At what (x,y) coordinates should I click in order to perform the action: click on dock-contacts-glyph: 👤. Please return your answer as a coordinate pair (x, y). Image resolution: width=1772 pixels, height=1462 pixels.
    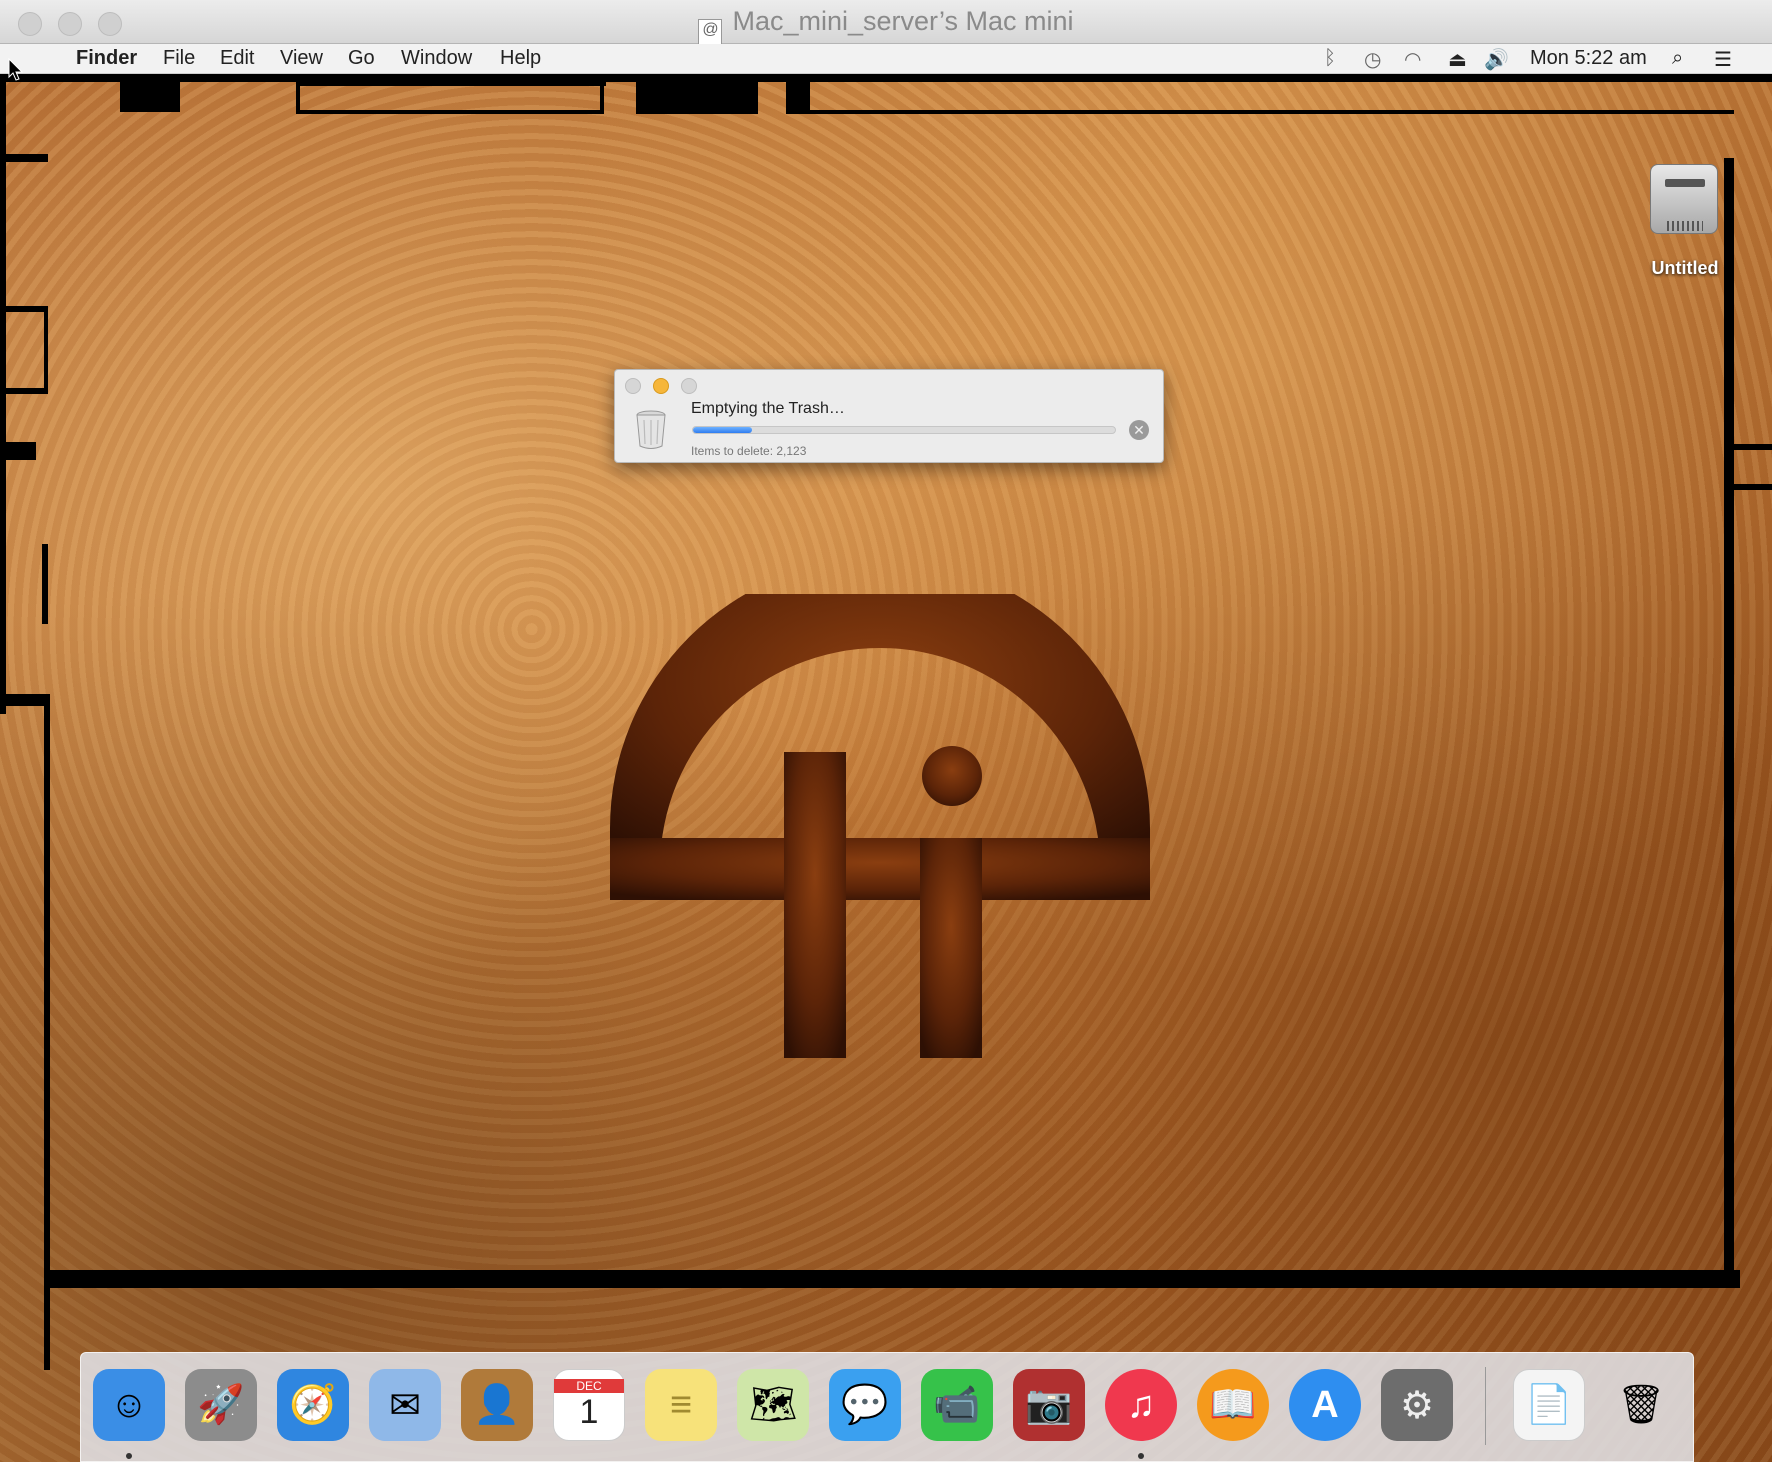
    Looking at the image, I should click on (497, 1405).